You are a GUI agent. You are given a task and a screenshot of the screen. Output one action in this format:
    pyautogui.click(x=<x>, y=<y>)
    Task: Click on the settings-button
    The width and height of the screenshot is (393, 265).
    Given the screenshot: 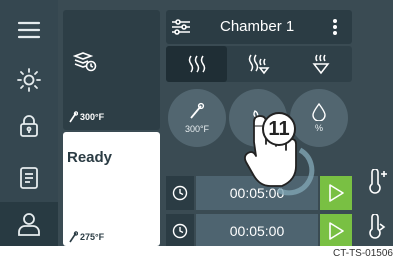 What is the action you would take?
    pyautogui.click(x=181, y=27)
    